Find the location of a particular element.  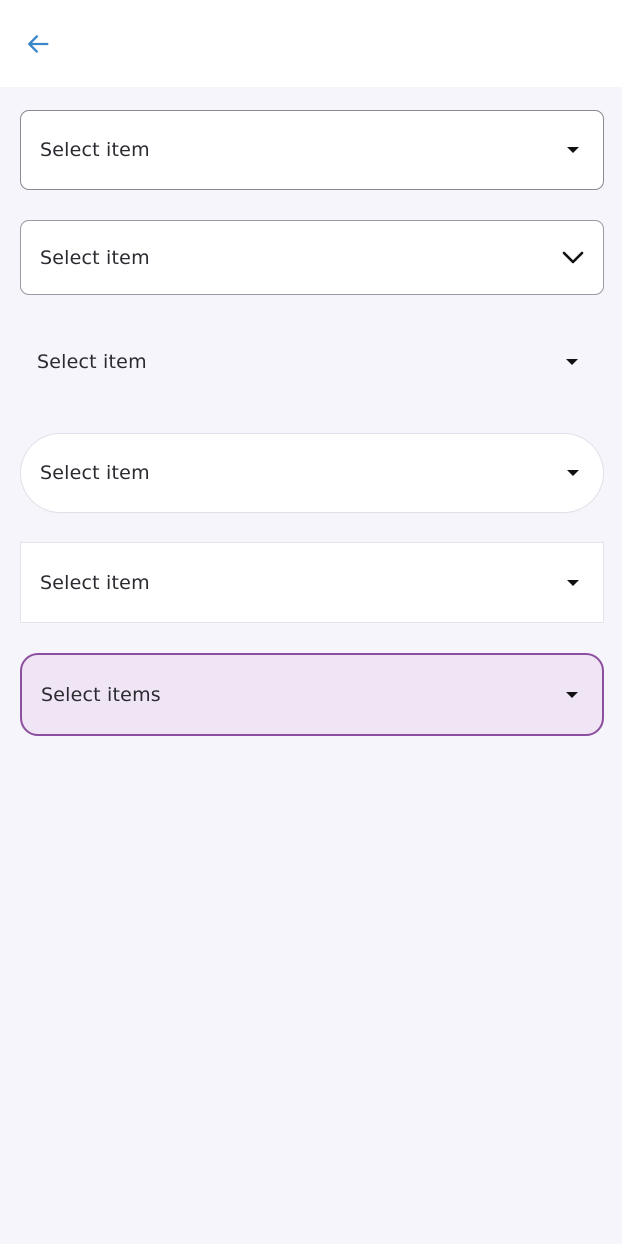

select-dropdown-chevron: Select item is located at coordinates (312, 257).